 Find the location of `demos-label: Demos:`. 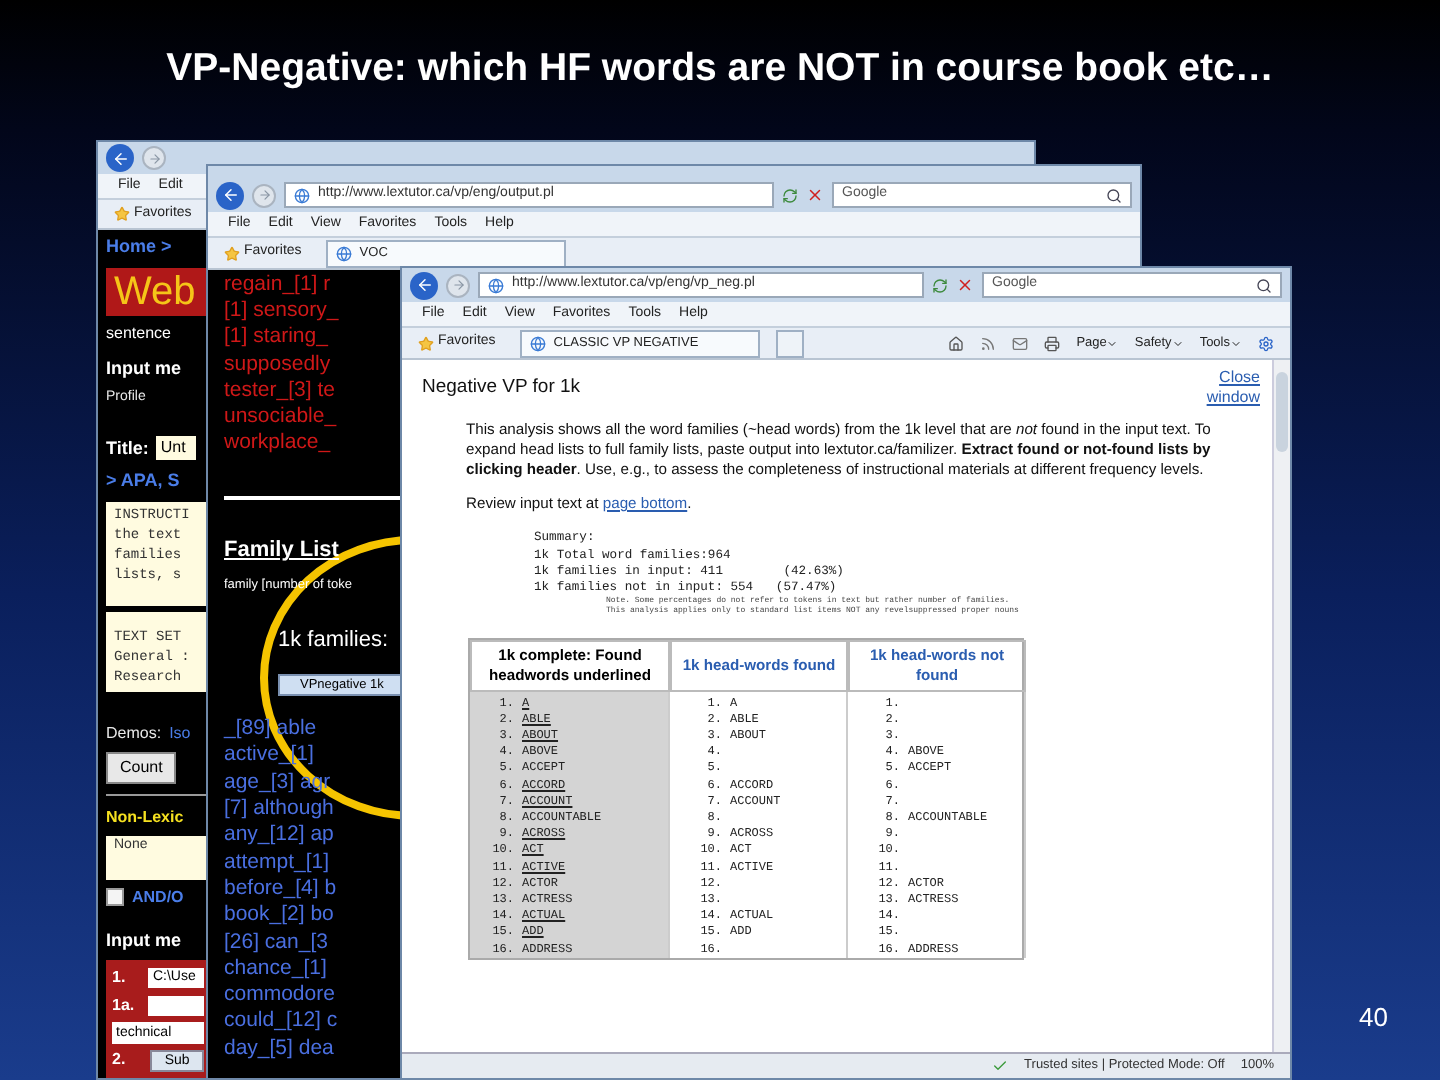

demos-label: Demos: is located at coordinates (134, 733).